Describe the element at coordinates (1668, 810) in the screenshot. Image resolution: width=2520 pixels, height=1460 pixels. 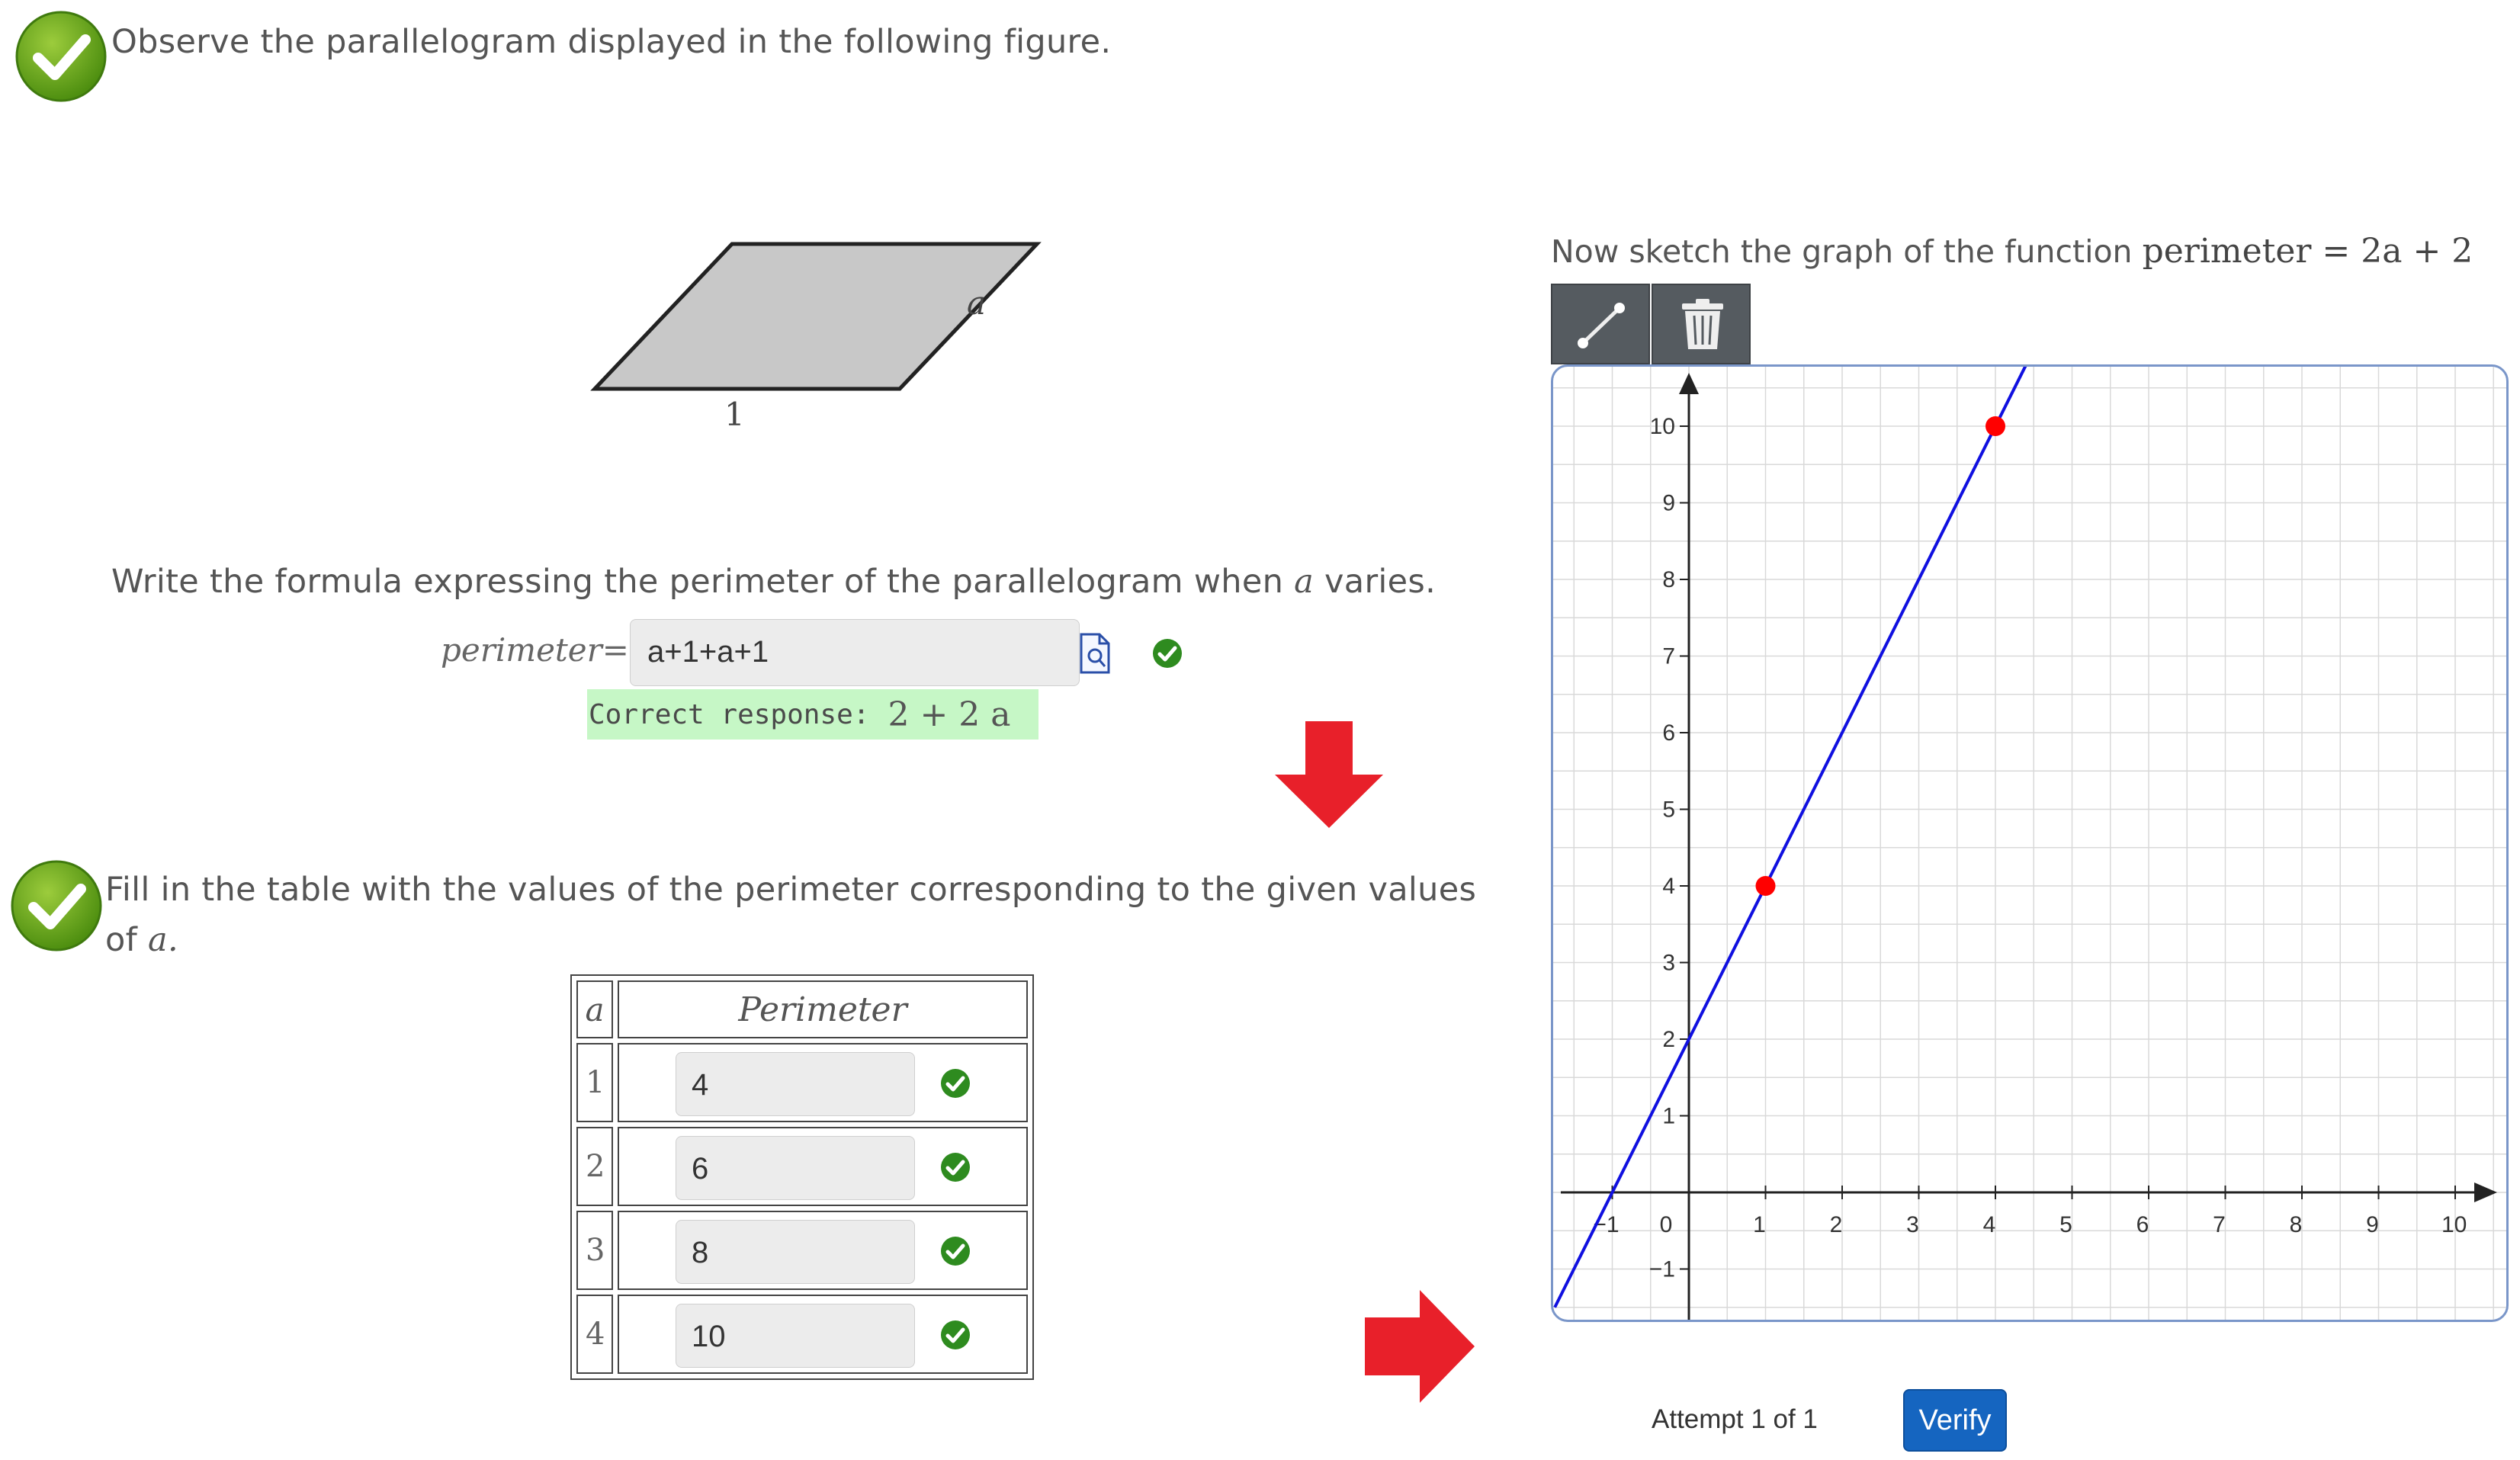
I see `y-tick-label: 5` at that location.